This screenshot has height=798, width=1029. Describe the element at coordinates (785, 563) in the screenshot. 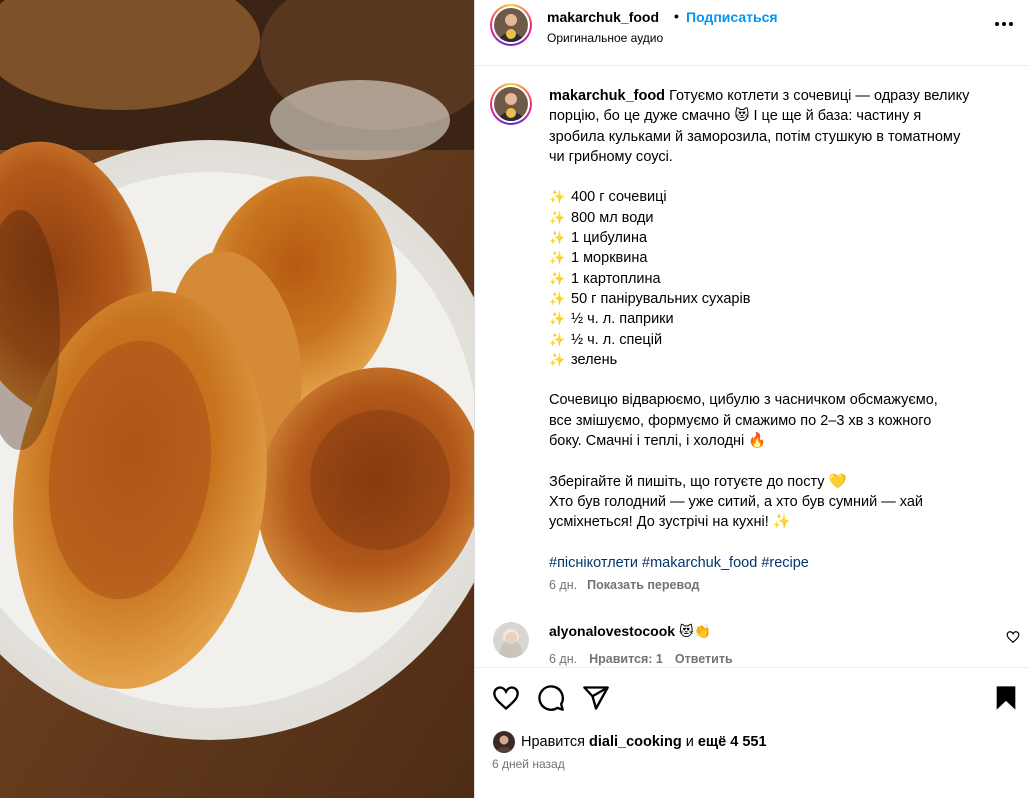

I see `hashtag-link: #recipe` at that location.